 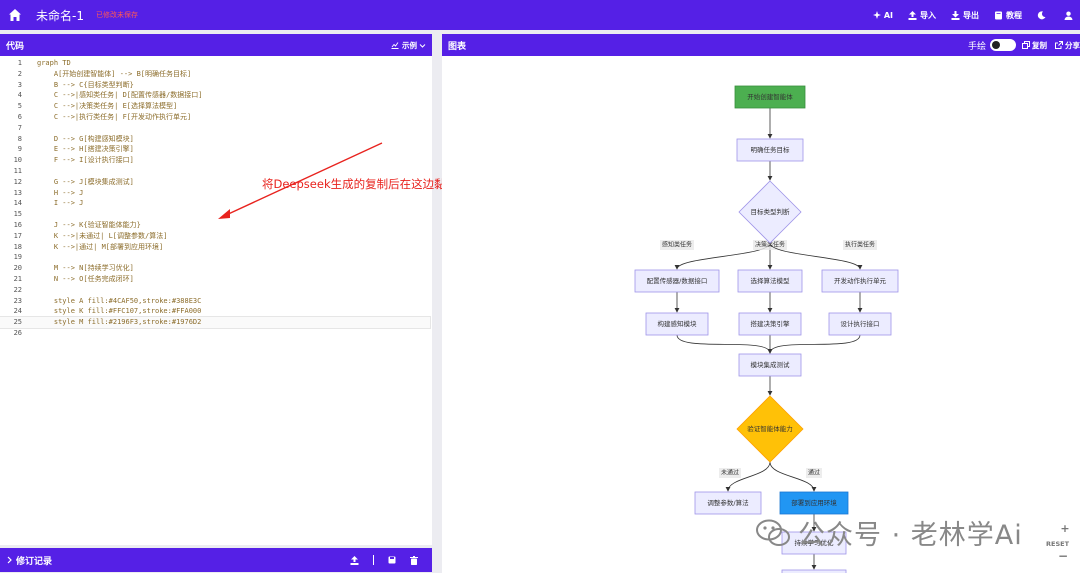 I want to click on code-line: 20 M --> N[持续学习优化], so click(x=215, y=268).